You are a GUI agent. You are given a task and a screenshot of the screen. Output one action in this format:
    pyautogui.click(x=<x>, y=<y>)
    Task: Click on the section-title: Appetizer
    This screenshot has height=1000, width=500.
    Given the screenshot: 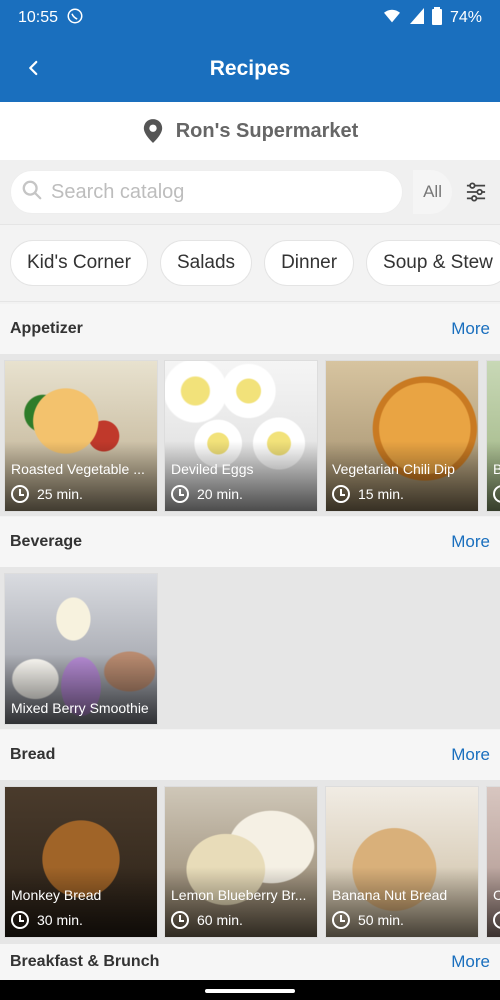 What is the action you would take?
    pyautogui.click(x=46, y=328)
    